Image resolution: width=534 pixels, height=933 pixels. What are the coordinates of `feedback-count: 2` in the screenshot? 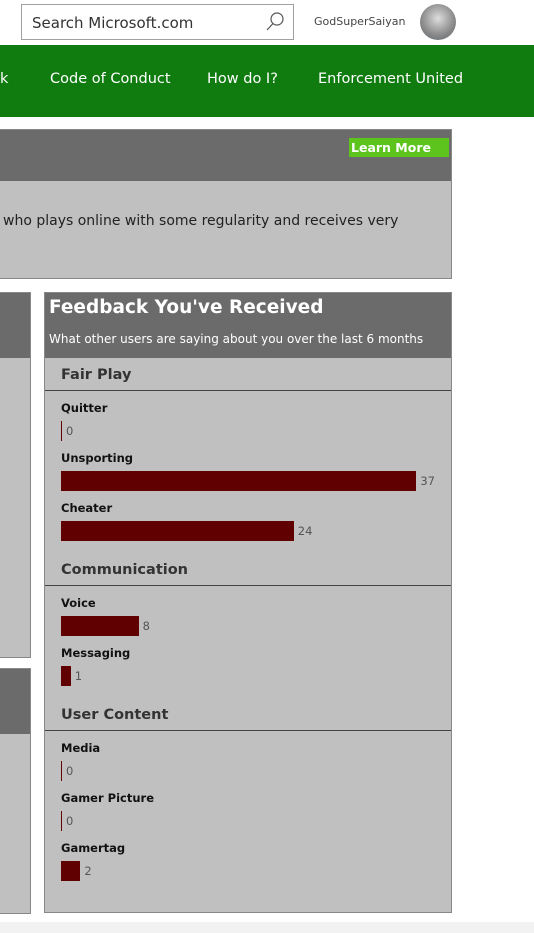 It's located at (88, 871).